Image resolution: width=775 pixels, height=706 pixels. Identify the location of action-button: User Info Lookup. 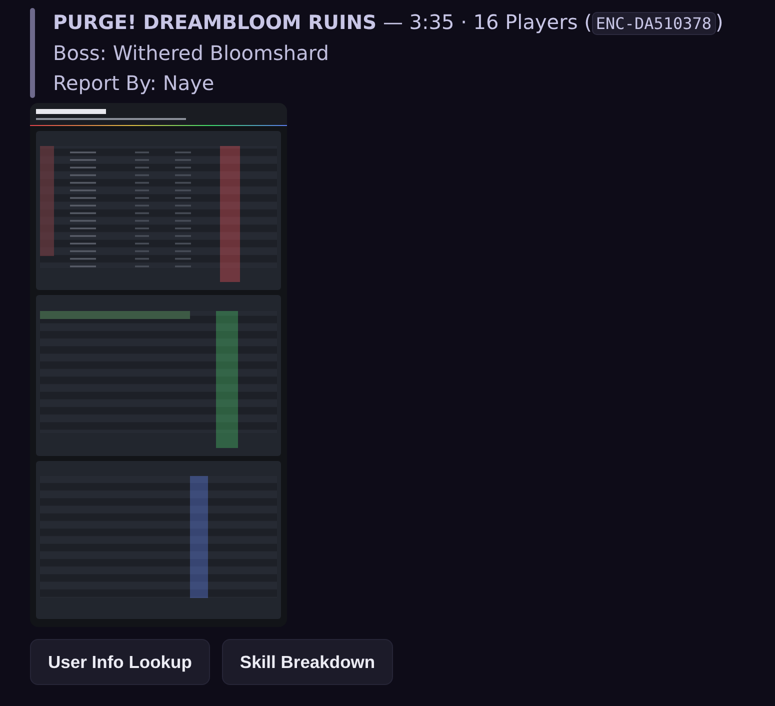
(120, 662).